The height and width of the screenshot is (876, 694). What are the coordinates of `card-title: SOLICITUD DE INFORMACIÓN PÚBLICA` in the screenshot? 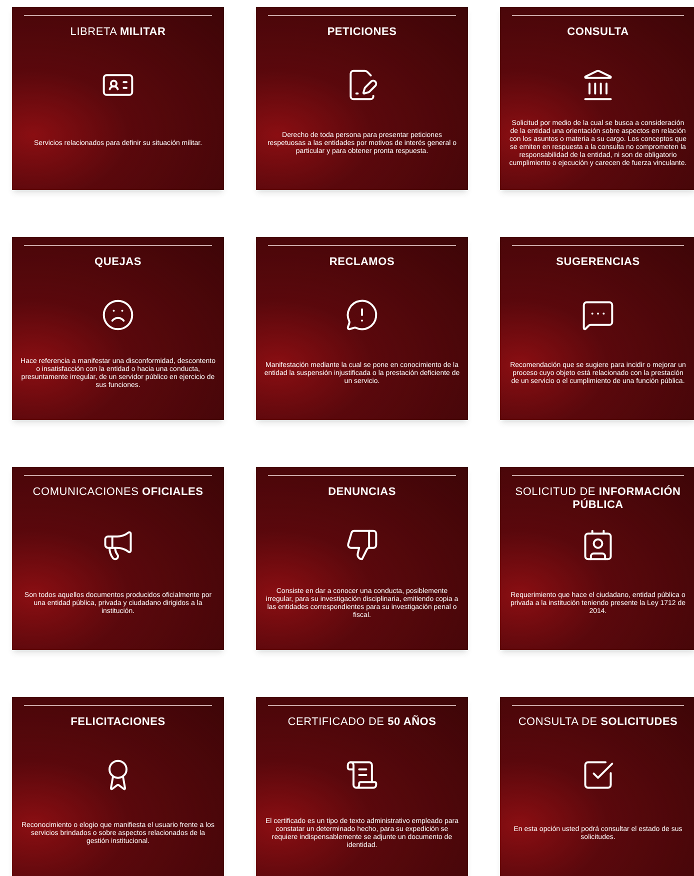 It's located at (598, 499).